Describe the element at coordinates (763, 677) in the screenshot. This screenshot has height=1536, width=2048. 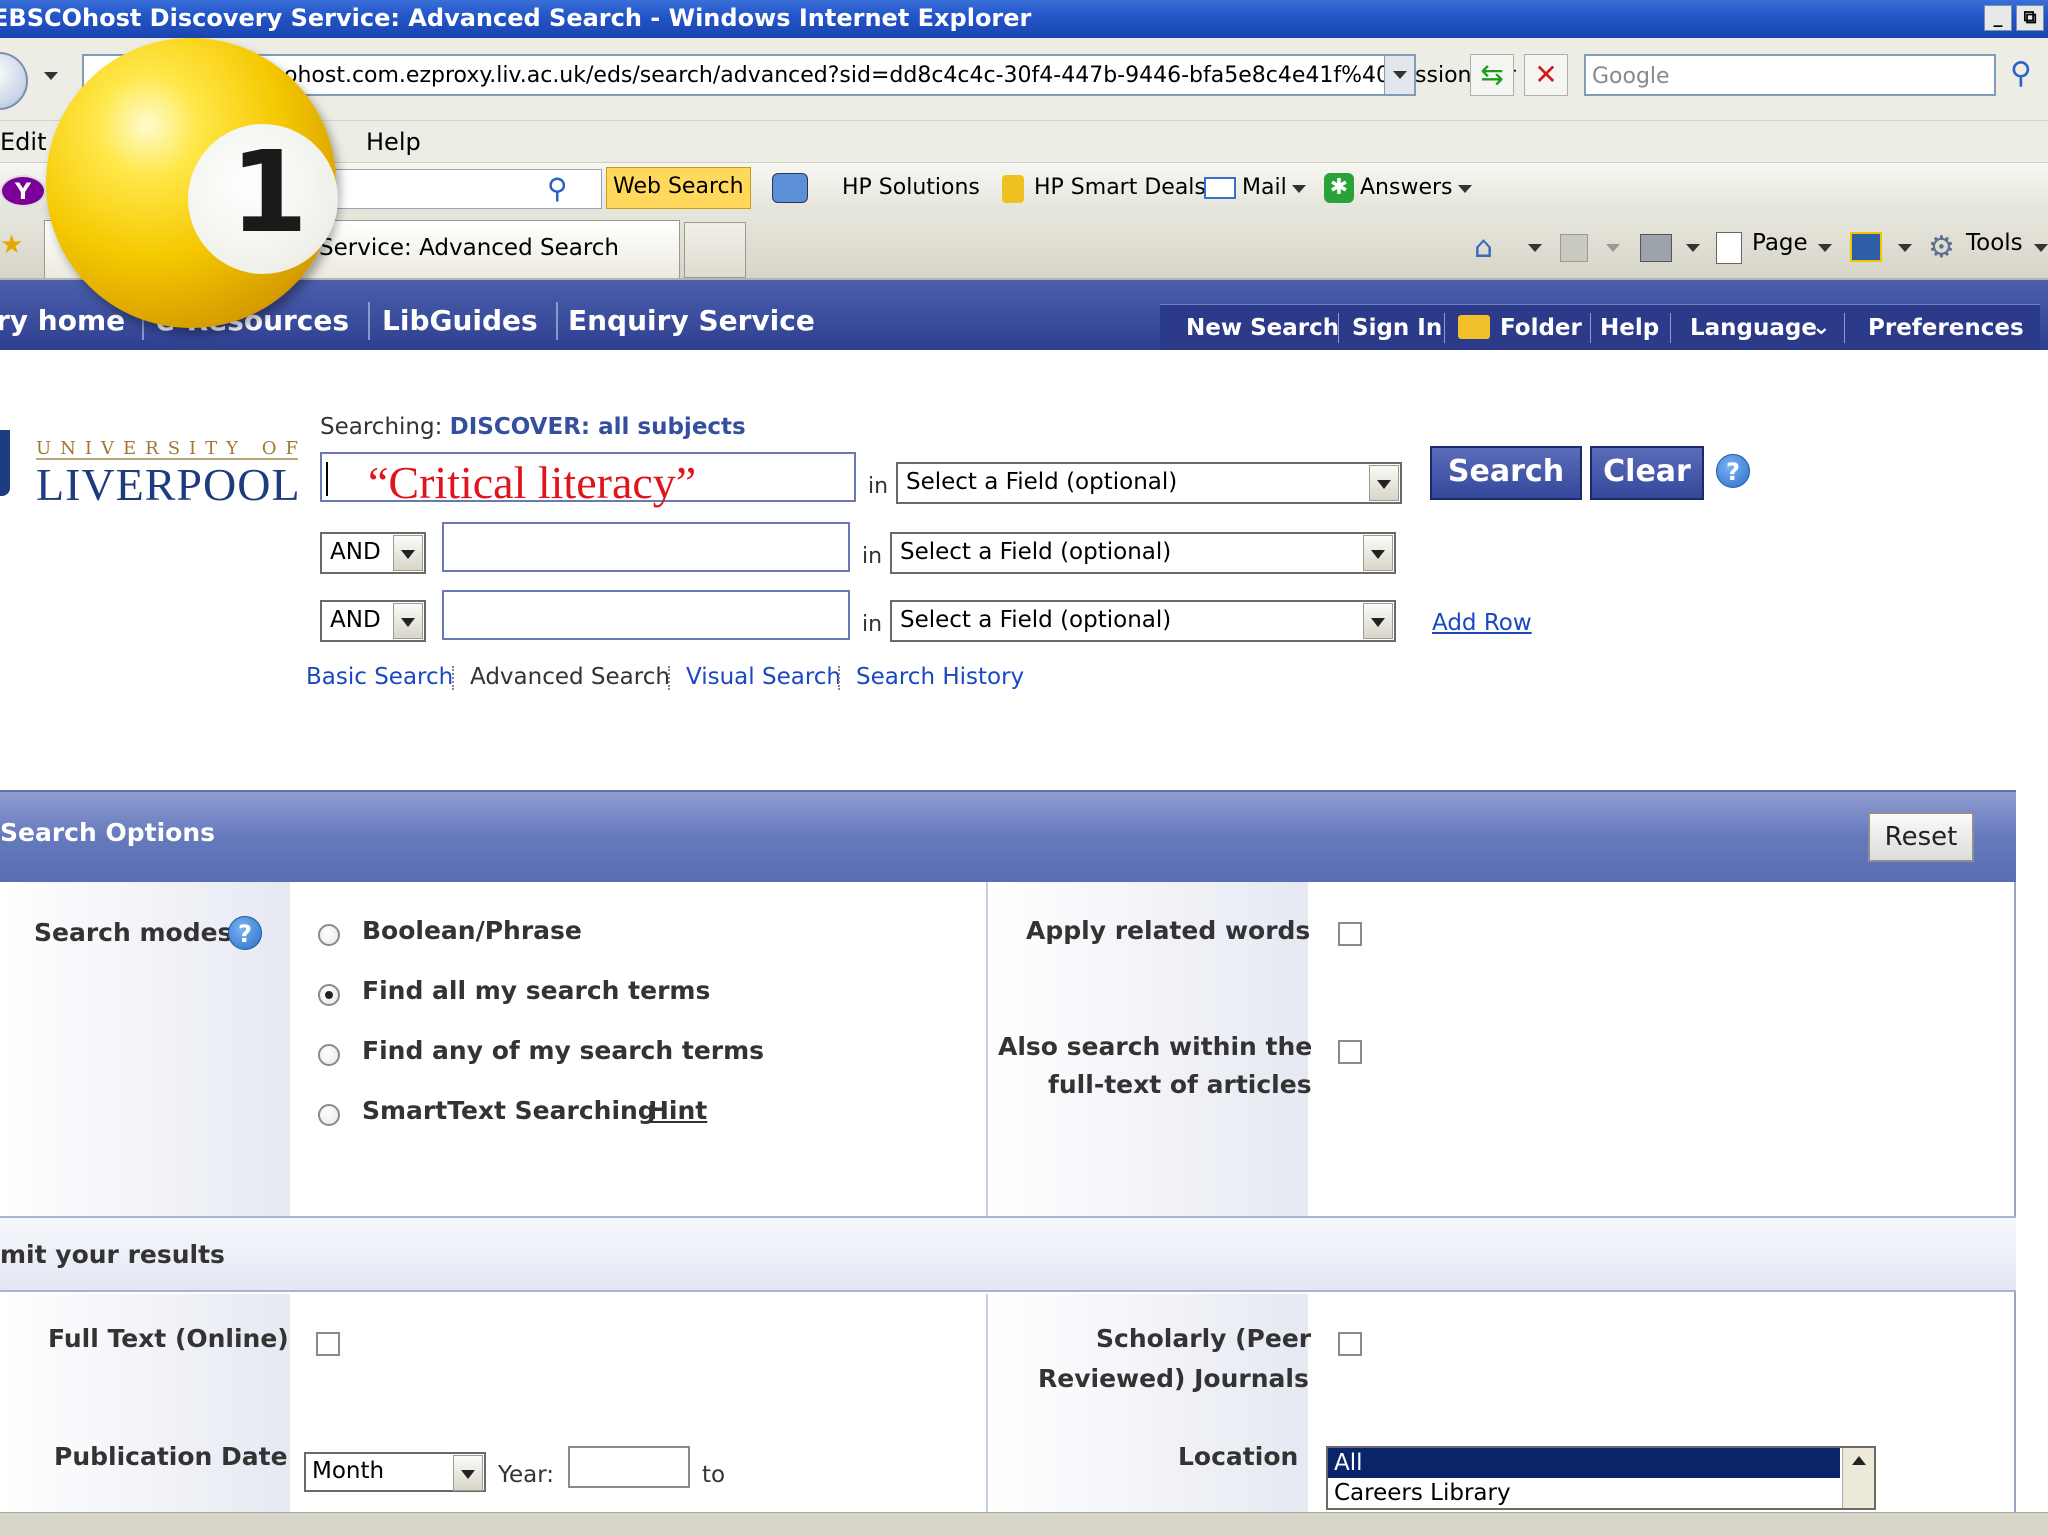
I see `visual-search-link: Visual Search` at that location.